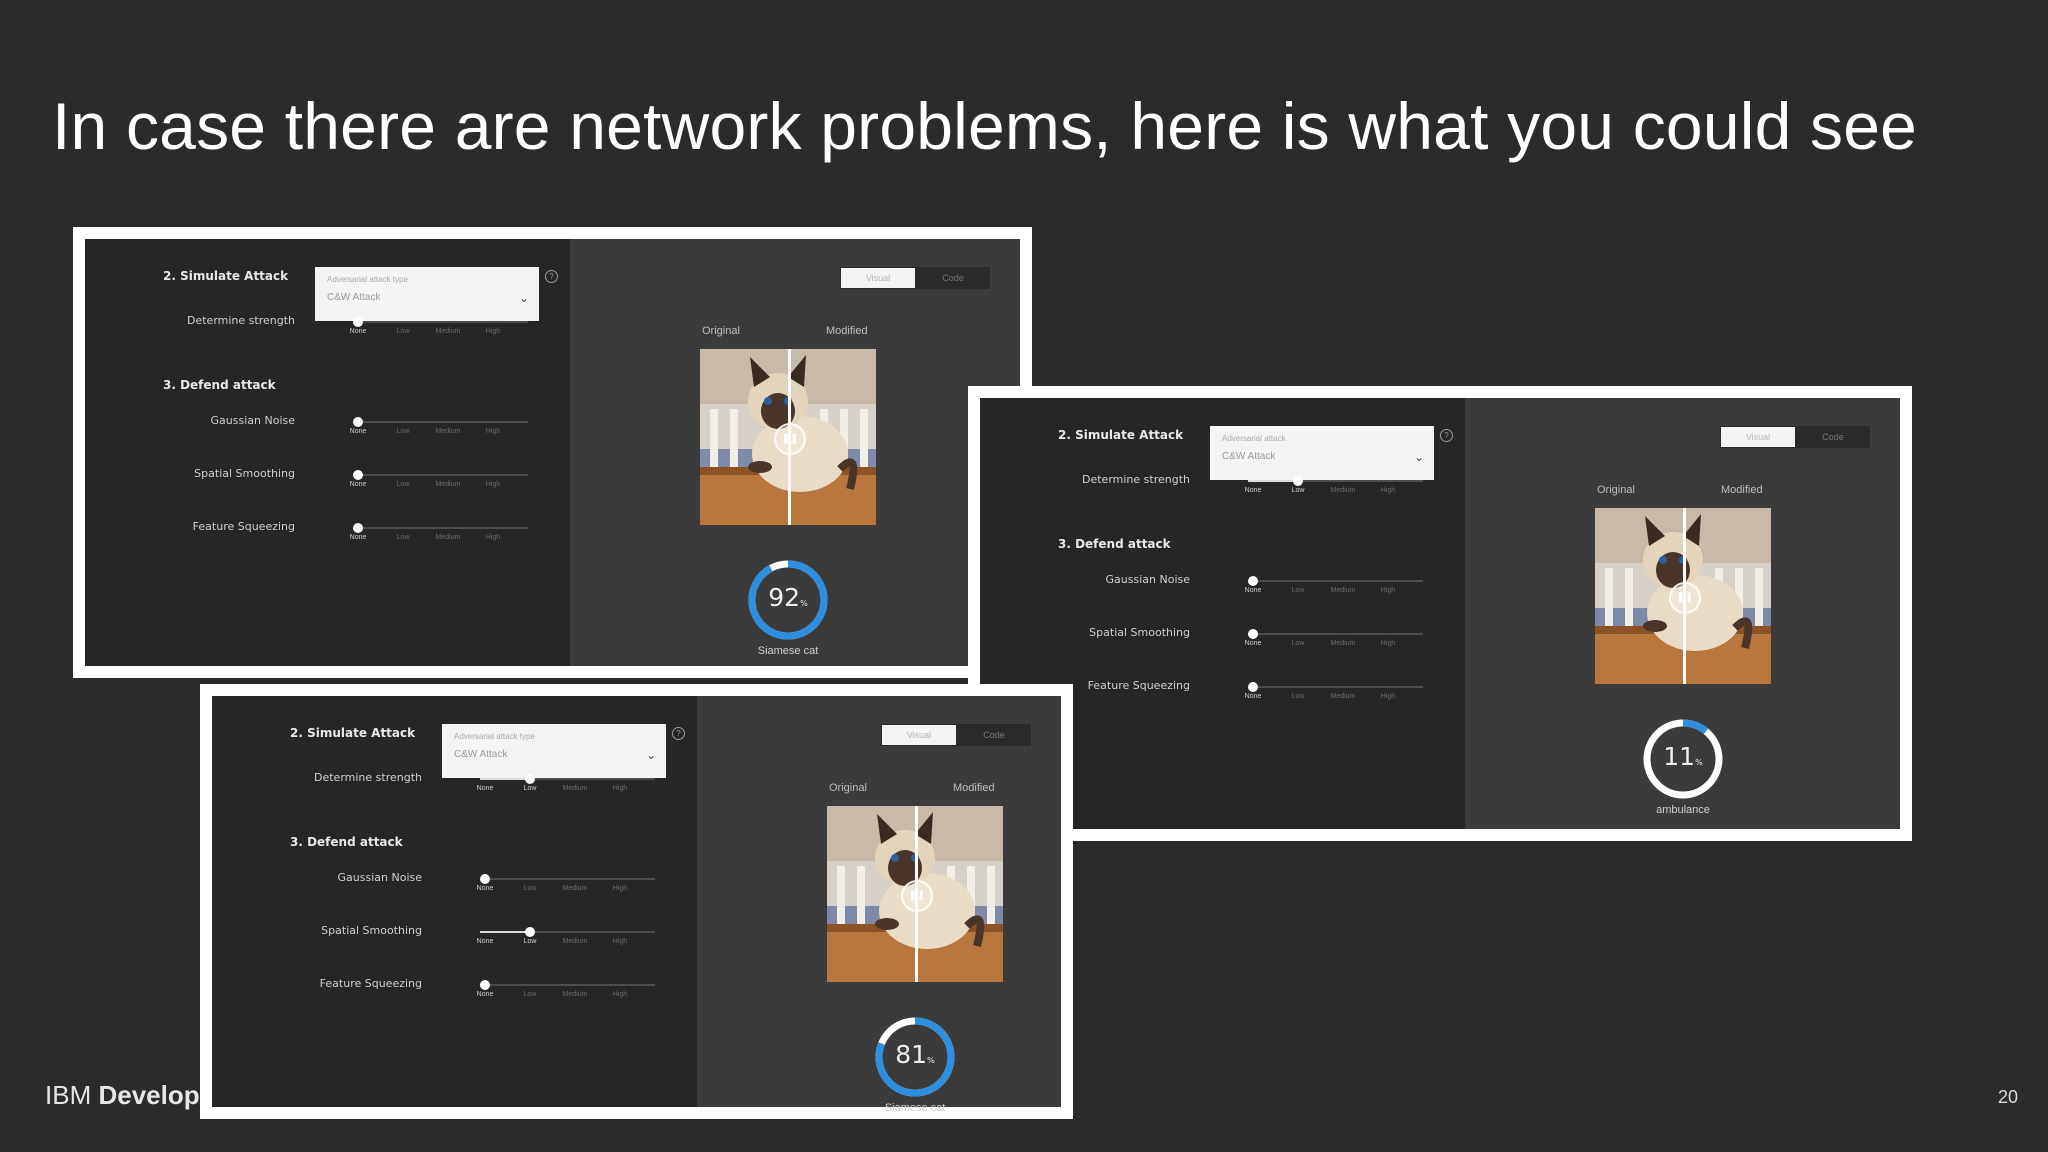  Describe the element at coordinates (788, 597) in the screenshot. I see `confidence-value: 92%` at that location.